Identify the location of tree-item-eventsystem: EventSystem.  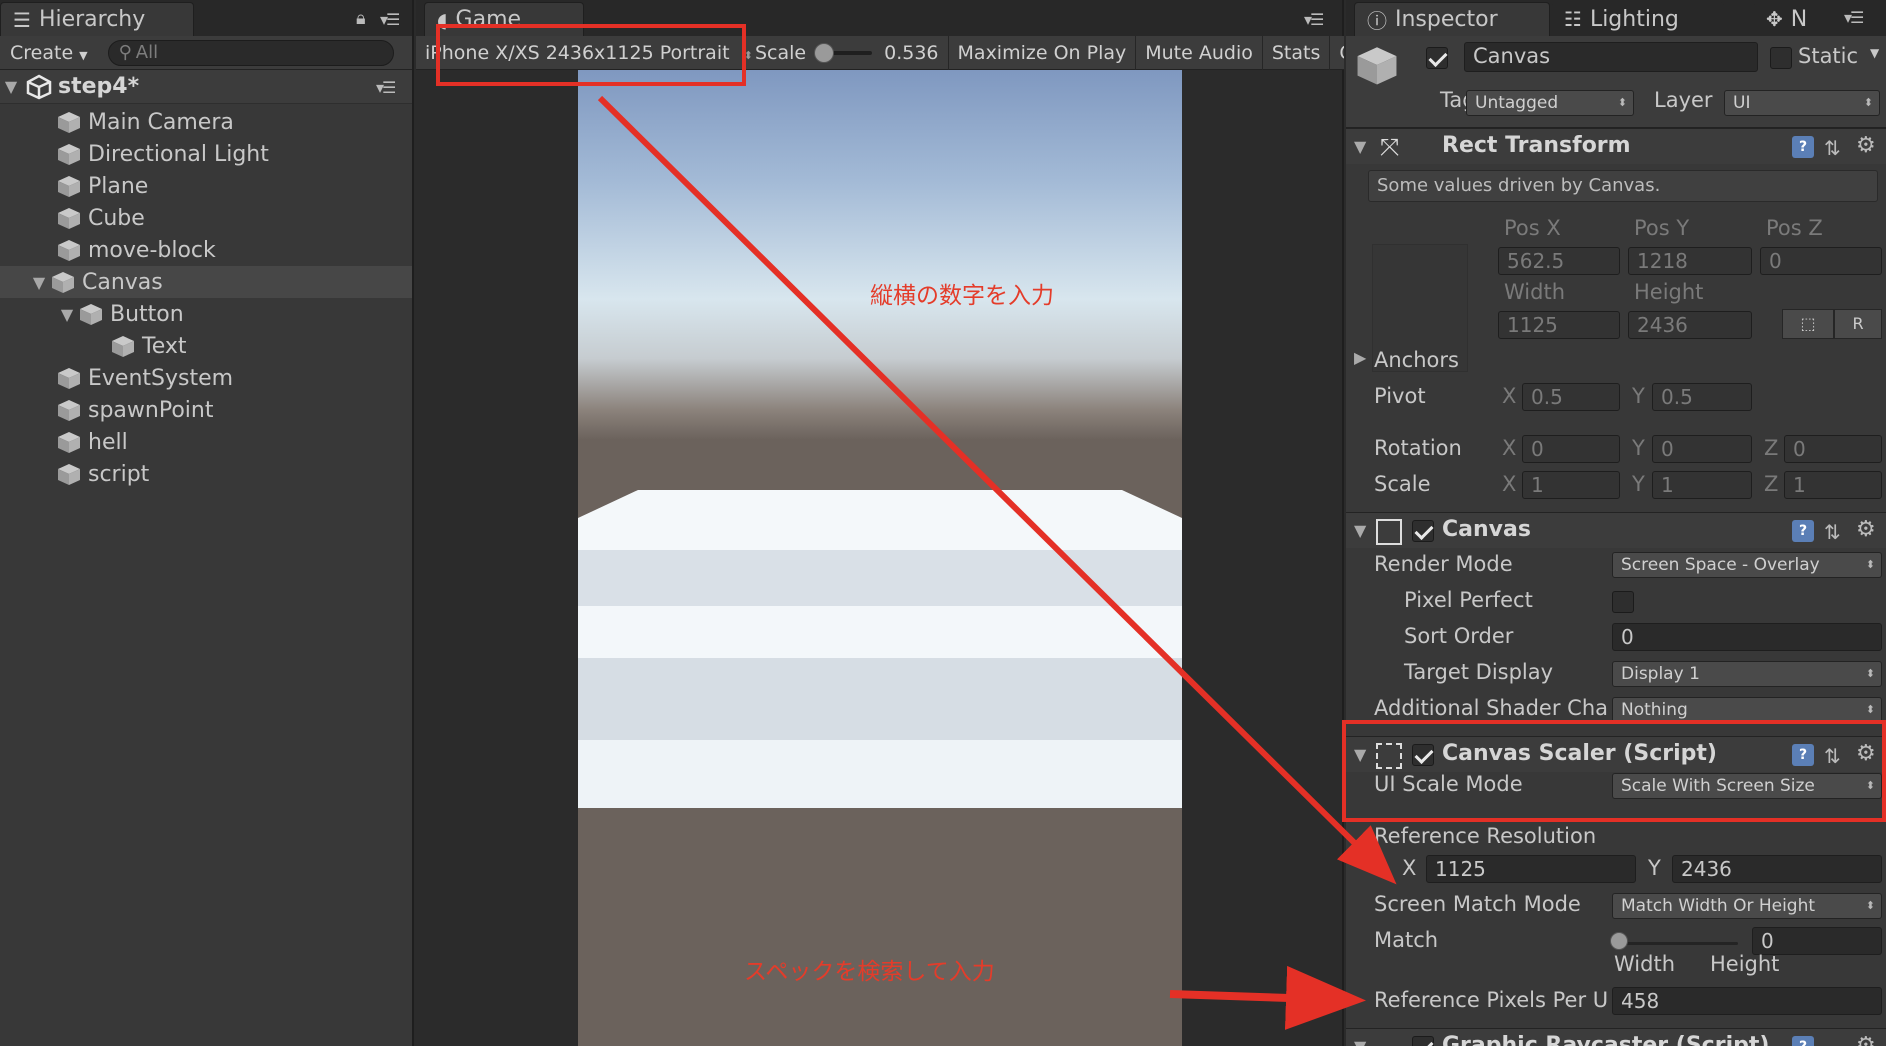
(206, 378).